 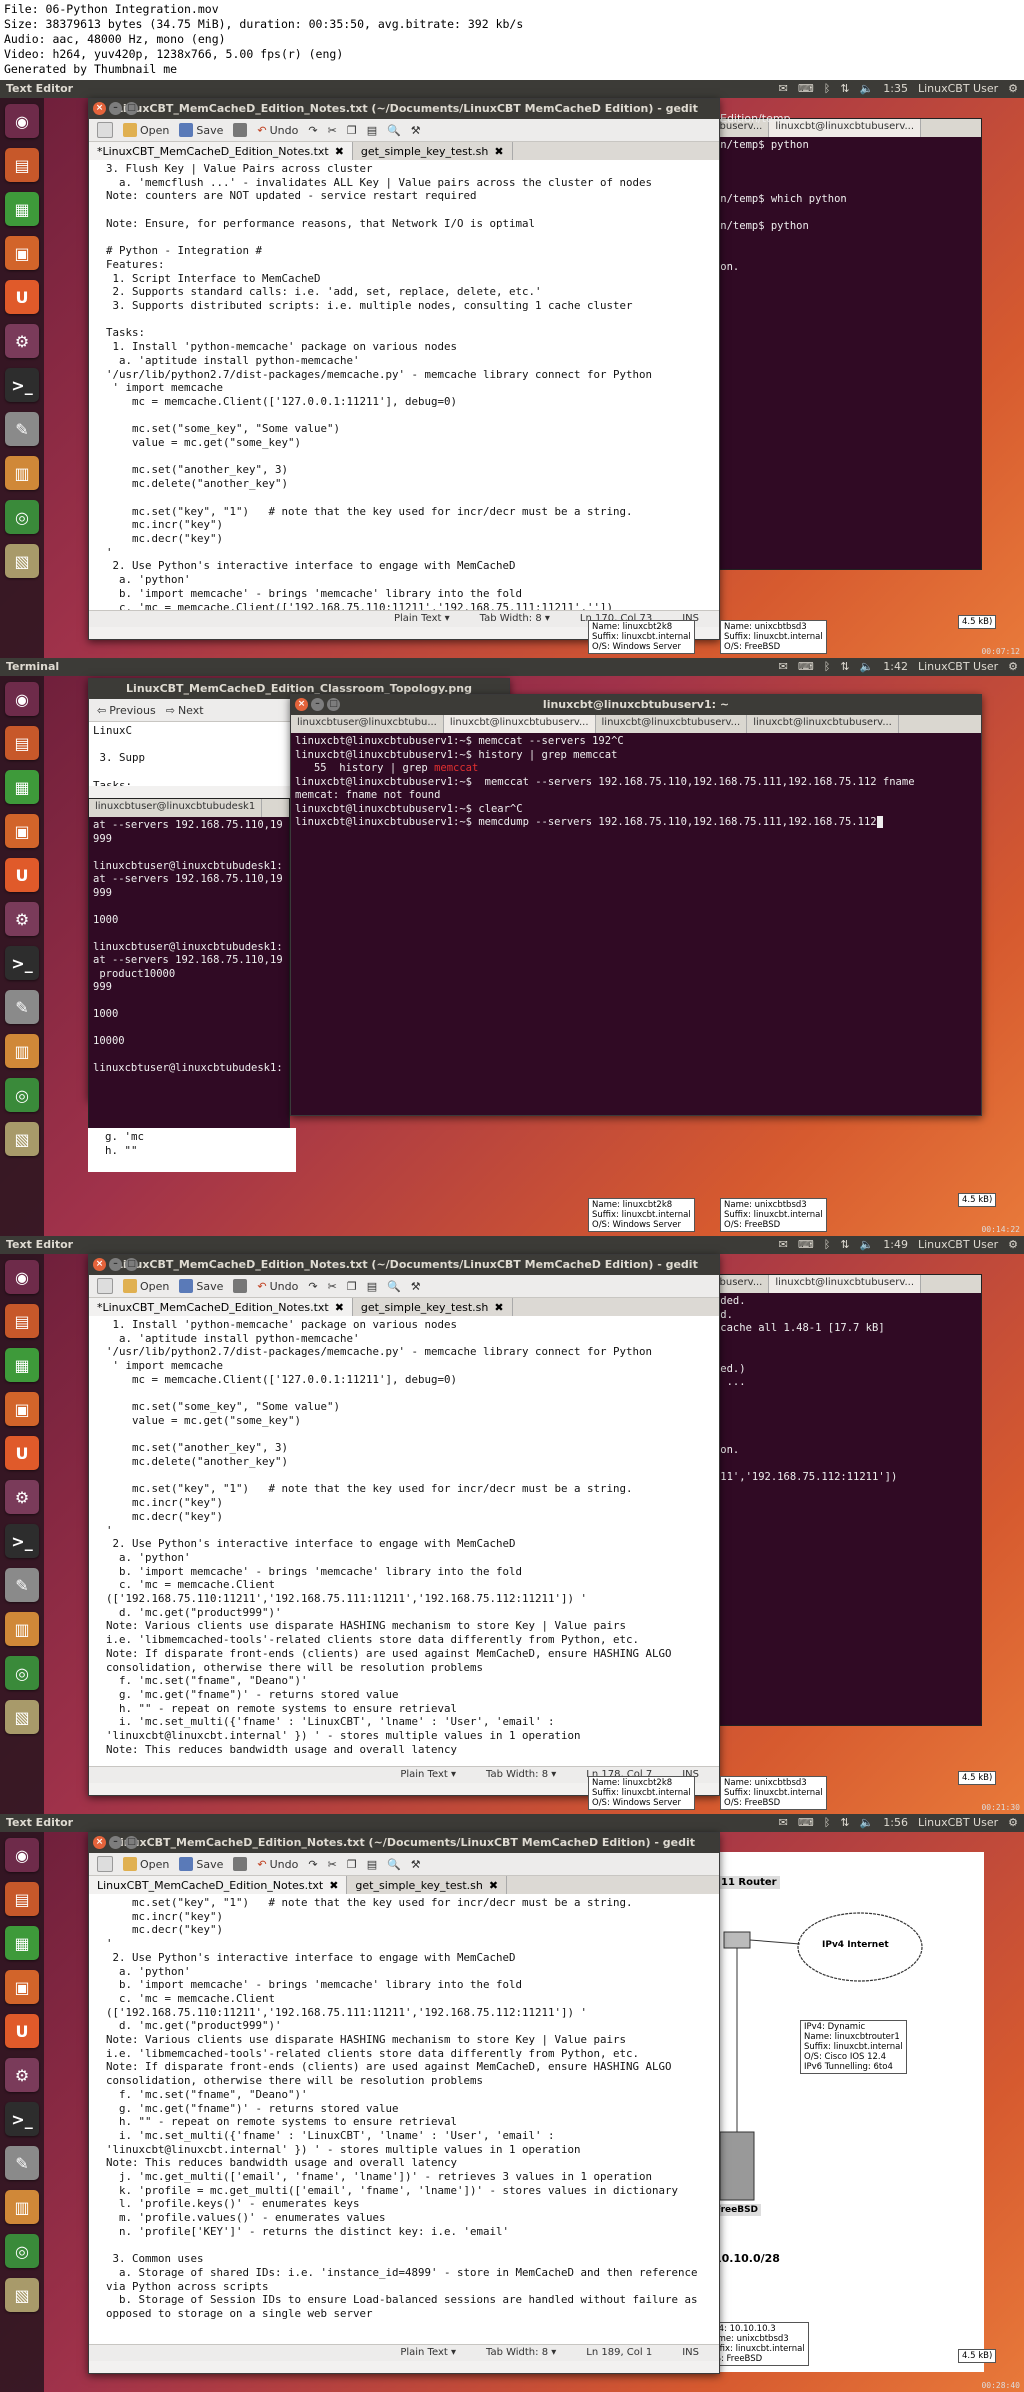 I want to click on paste-button: ▤, so click(x=372, y=130).